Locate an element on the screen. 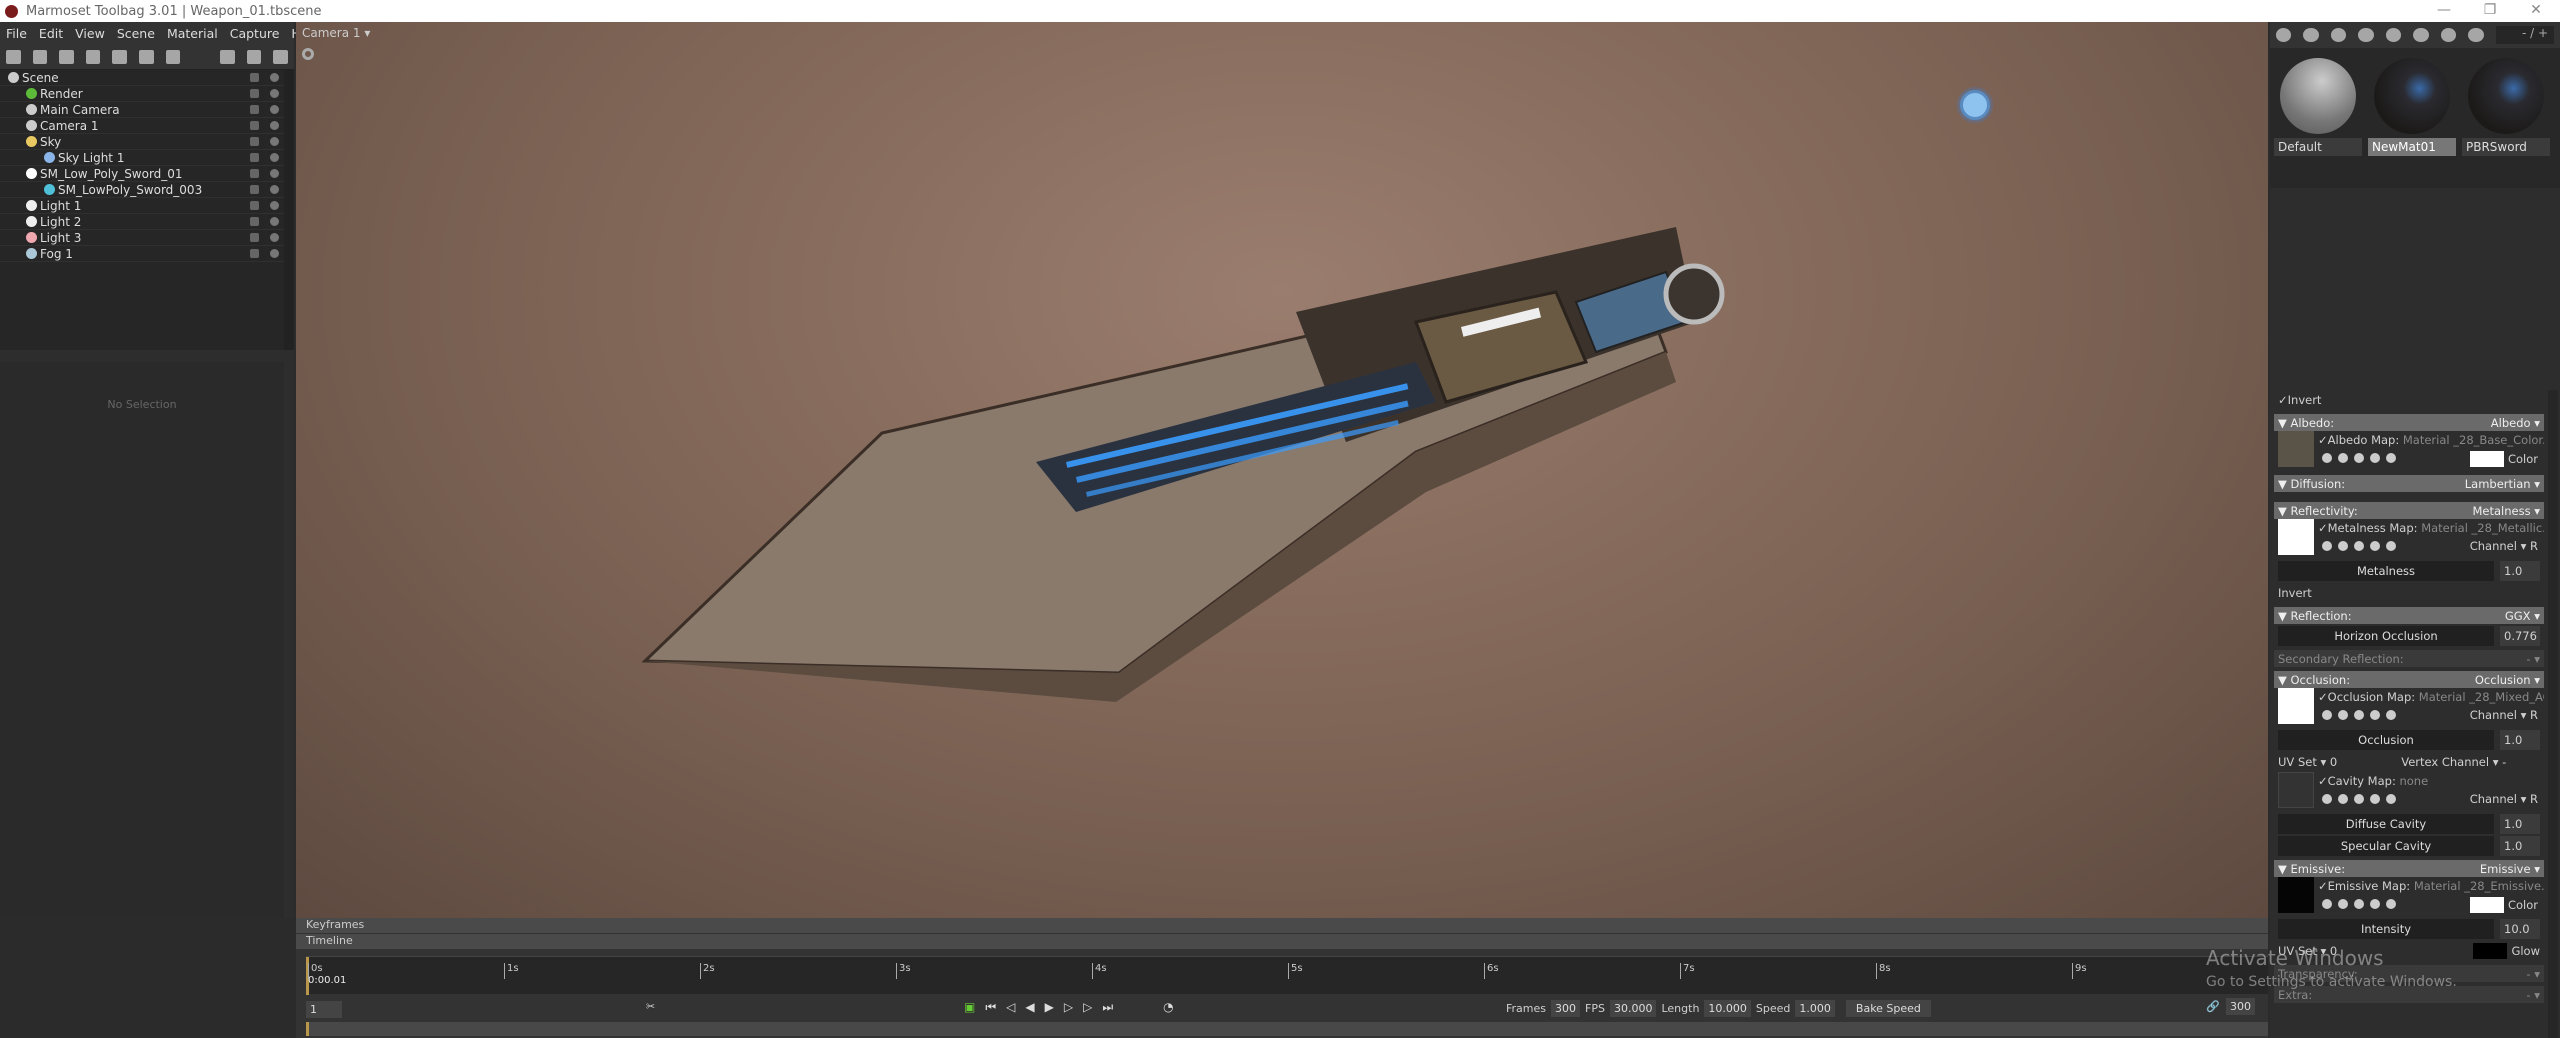 The image size is (2560, 1038). scene-tree-item: Light 3 is located at coordinates (142, 238).